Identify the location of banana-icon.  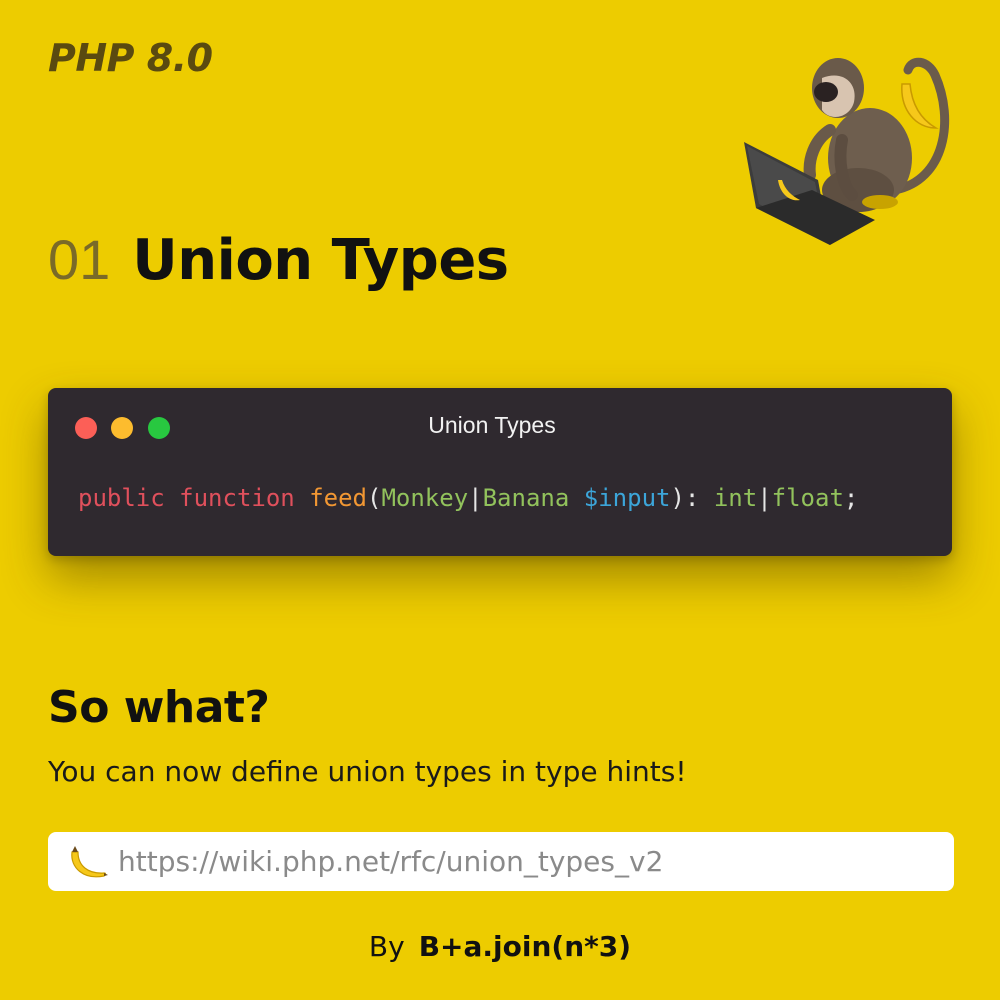
(89, 861).